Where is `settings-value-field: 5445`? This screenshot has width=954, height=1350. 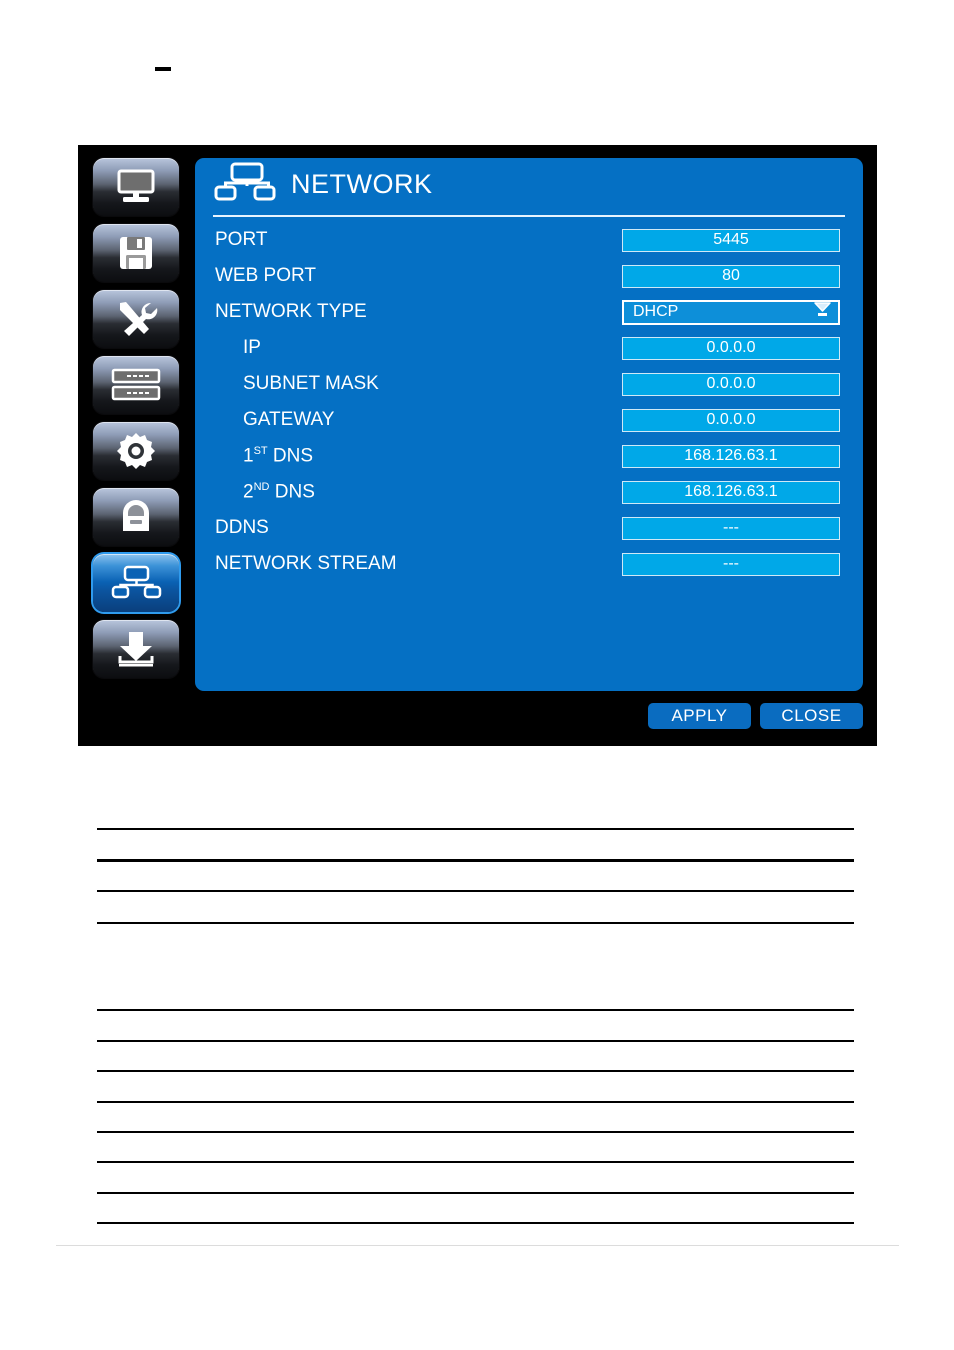 settings-value-field: 5445 is located at coordinates (731, 240).